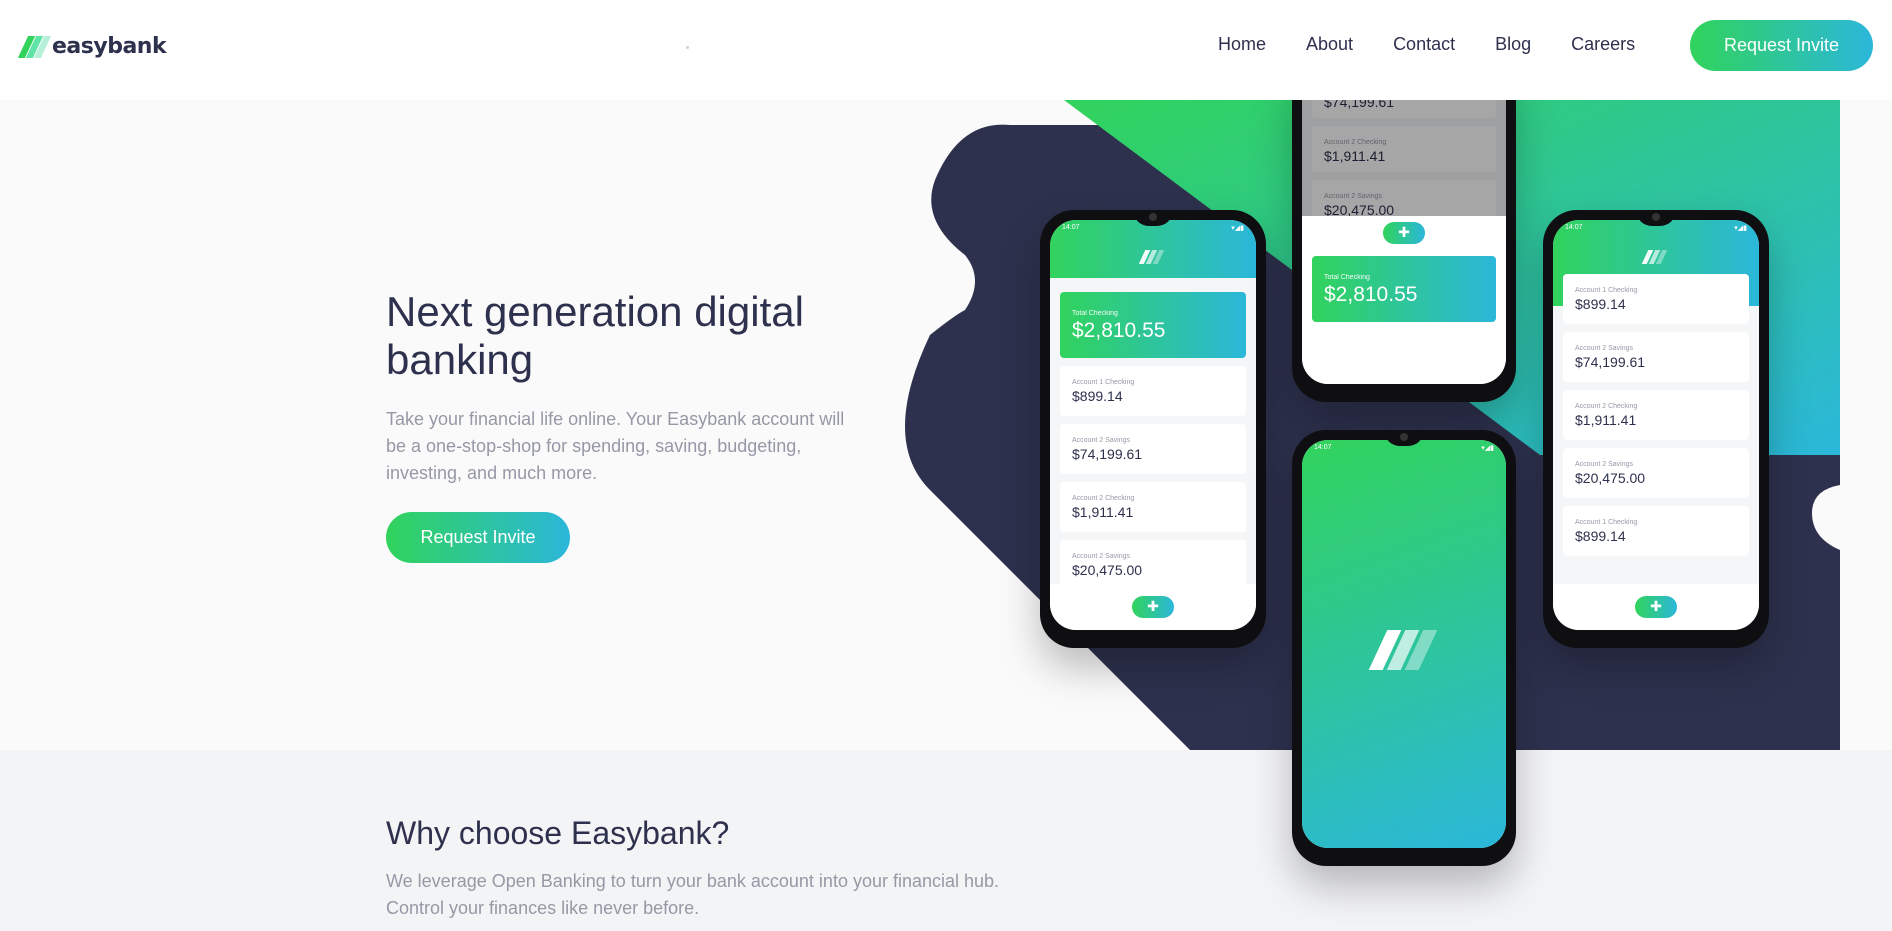  What do you see at coordinates (1242, 44) in the screenshot?
I see `nav-home: Home` at bounding box center [1242, 44].